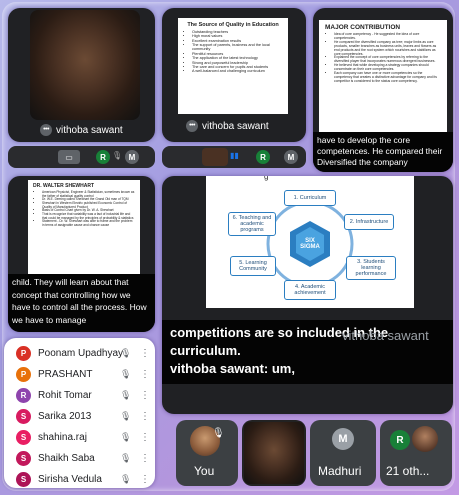 Image resolution: width=459 pixels, height=495 pixels. Describe the element at coordinates (62, 437) in the screenshot. I see `participant-name: shahina.raj` at that location.